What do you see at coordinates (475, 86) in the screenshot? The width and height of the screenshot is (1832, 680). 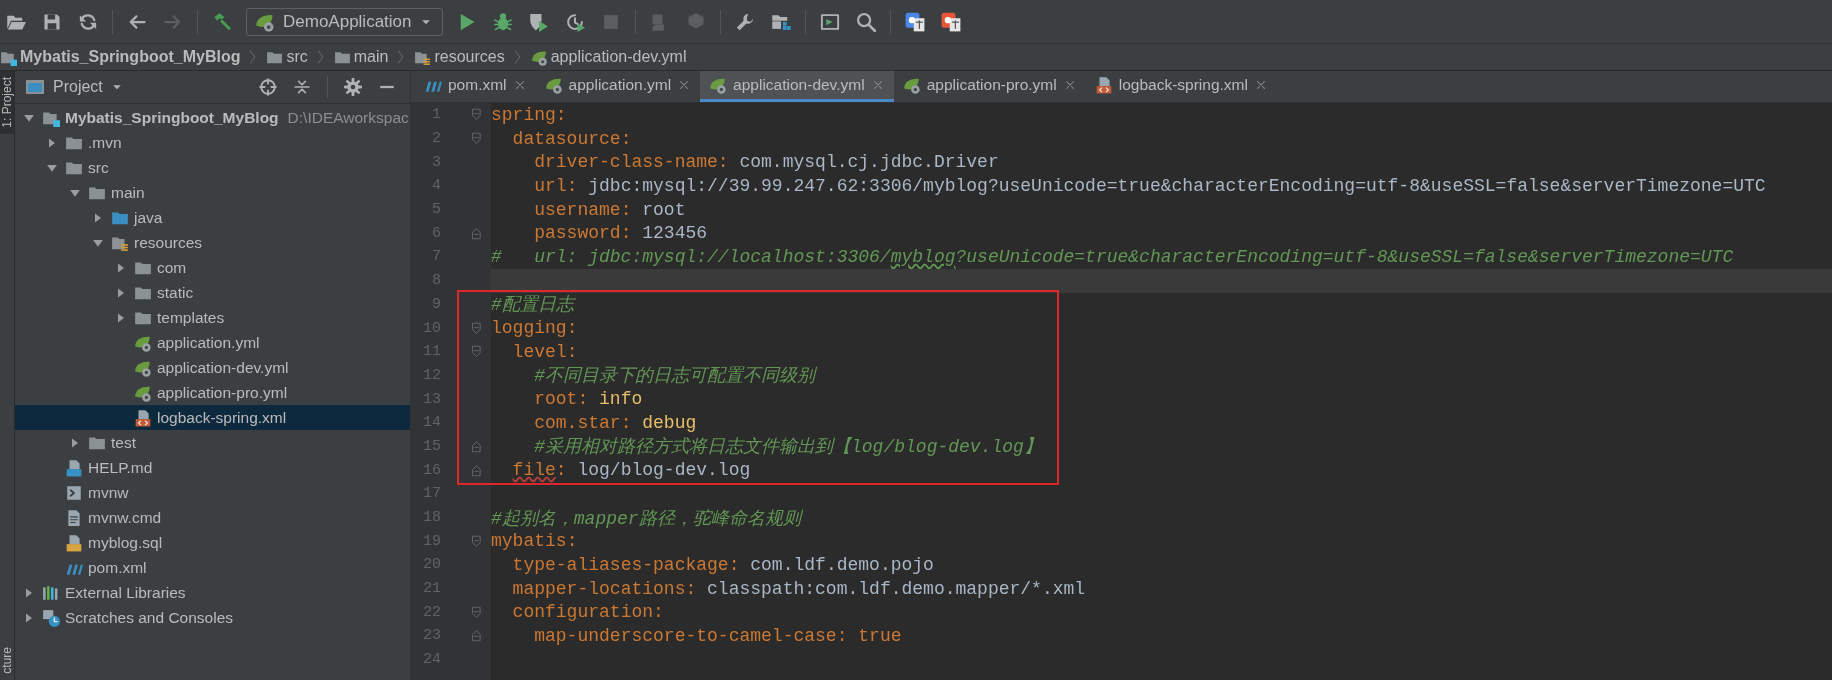 I see `editor-tab: pom.xml` at bounding box center [475, 86].